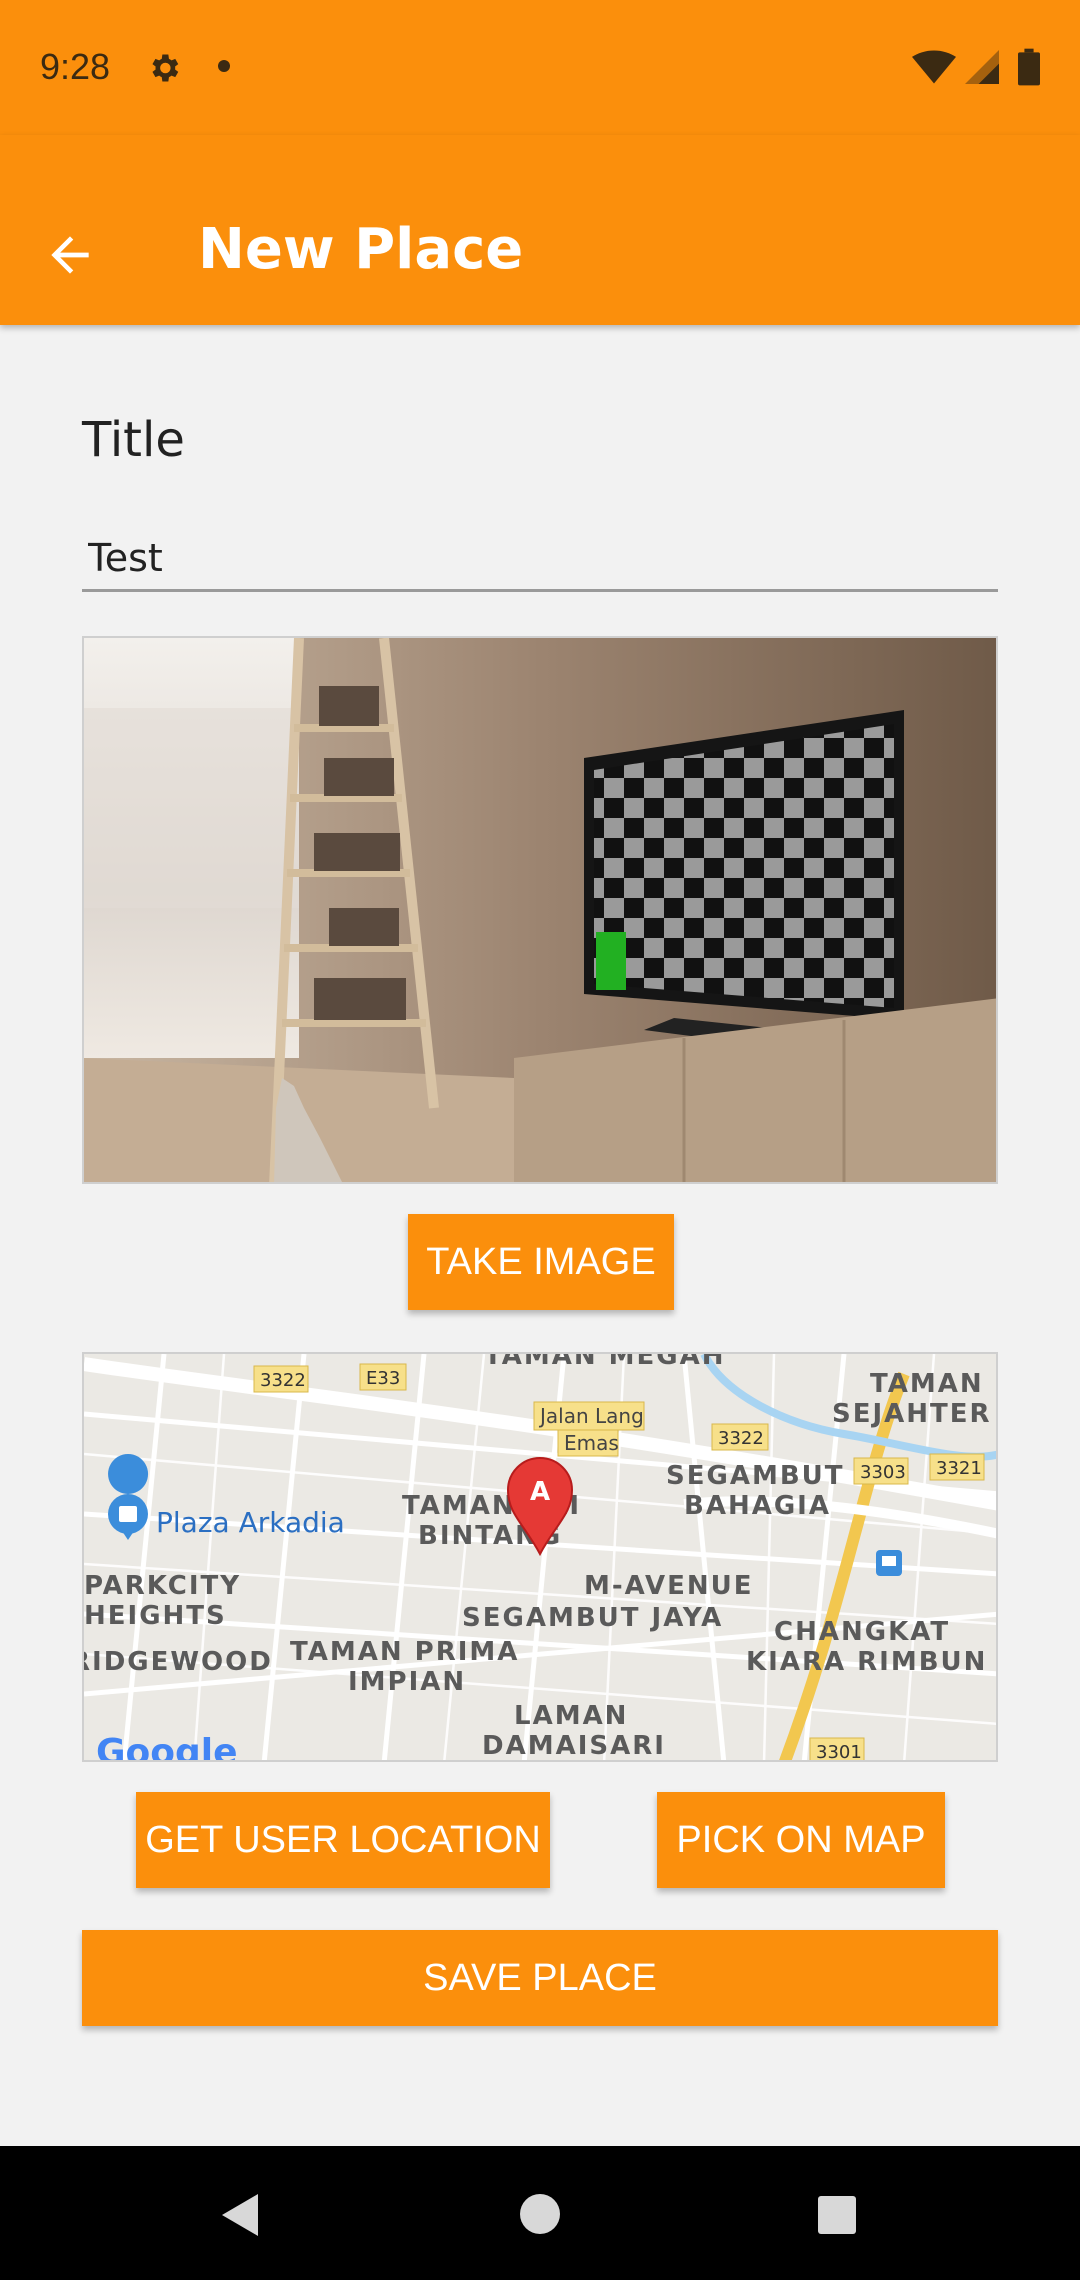  What do you see at coordinates (591, 1416) in the screenshot?
I see `map-label: Jalan Lang` at bounding box center [591, 1416].